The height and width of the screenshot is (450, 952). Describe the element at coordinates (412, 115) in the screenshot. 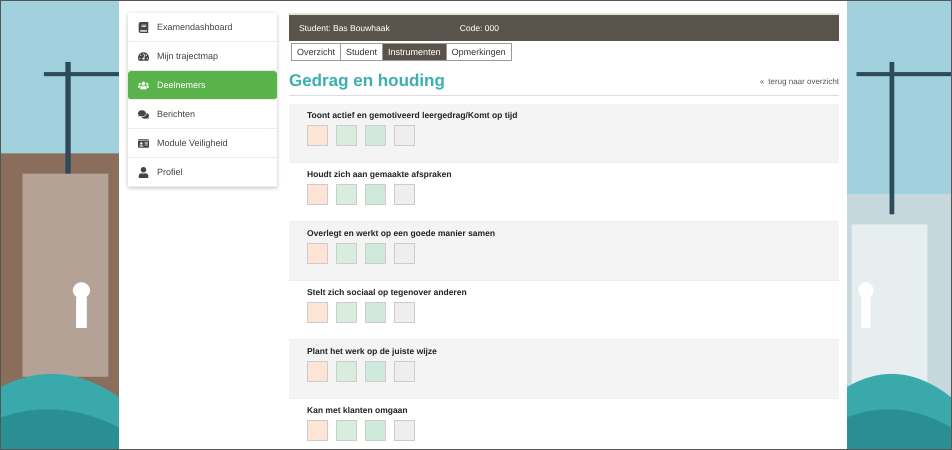

I see `criterion-label: Toont actief en gemotiveerd leergedrag/Komt op tijd` at that location.